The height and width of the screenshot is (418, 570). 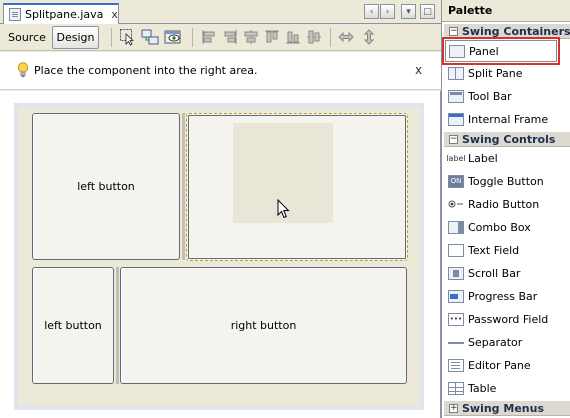 I want to click on scroll-left-icon: ‹, so click(x=371, y=11).